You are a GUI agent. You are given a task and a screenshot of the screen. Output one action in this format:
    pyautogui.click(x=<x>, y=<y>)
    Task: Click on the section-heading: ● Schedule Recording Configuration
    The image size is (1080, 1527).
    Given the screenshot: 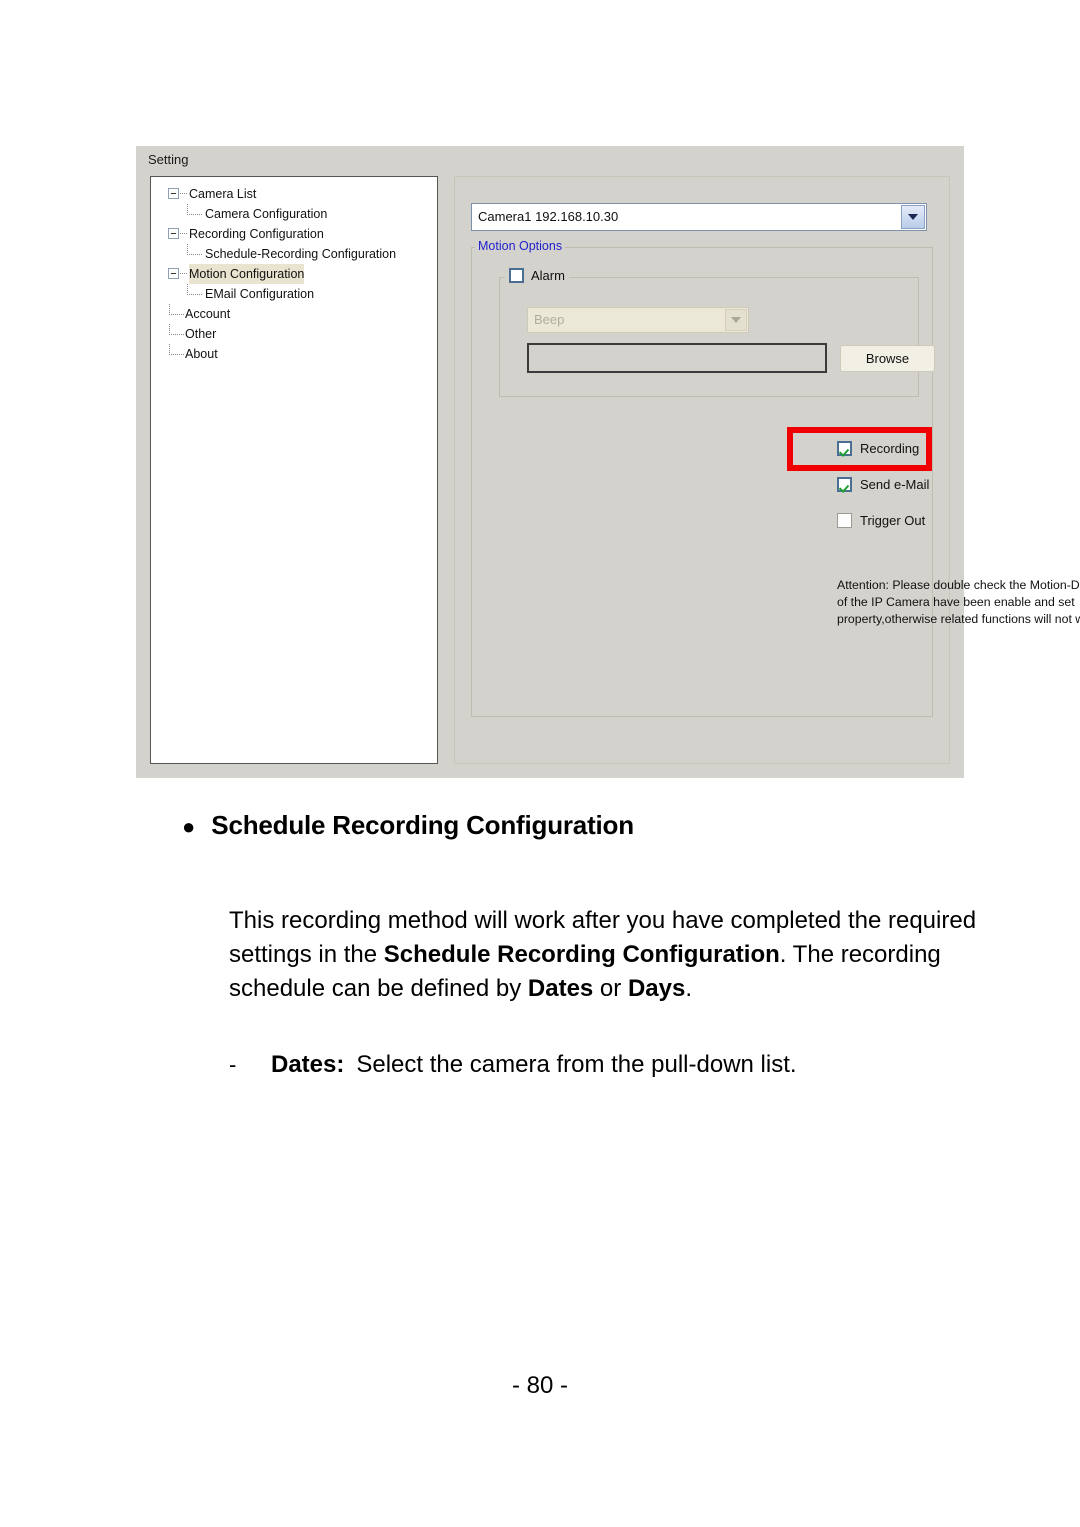 What is the action you would take?
    pyautogui.click(x=592, y=825)
    